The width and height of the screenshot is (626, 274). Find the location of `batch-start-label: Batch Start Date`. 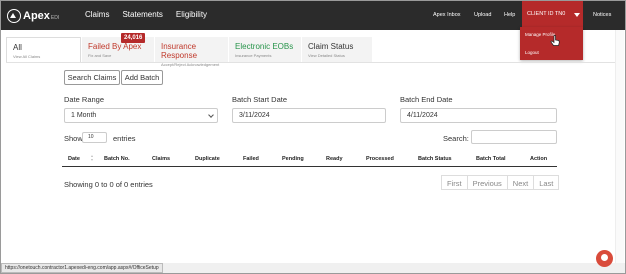

batch-start-label: Batch Start Date is located at coordinates (260, 99).